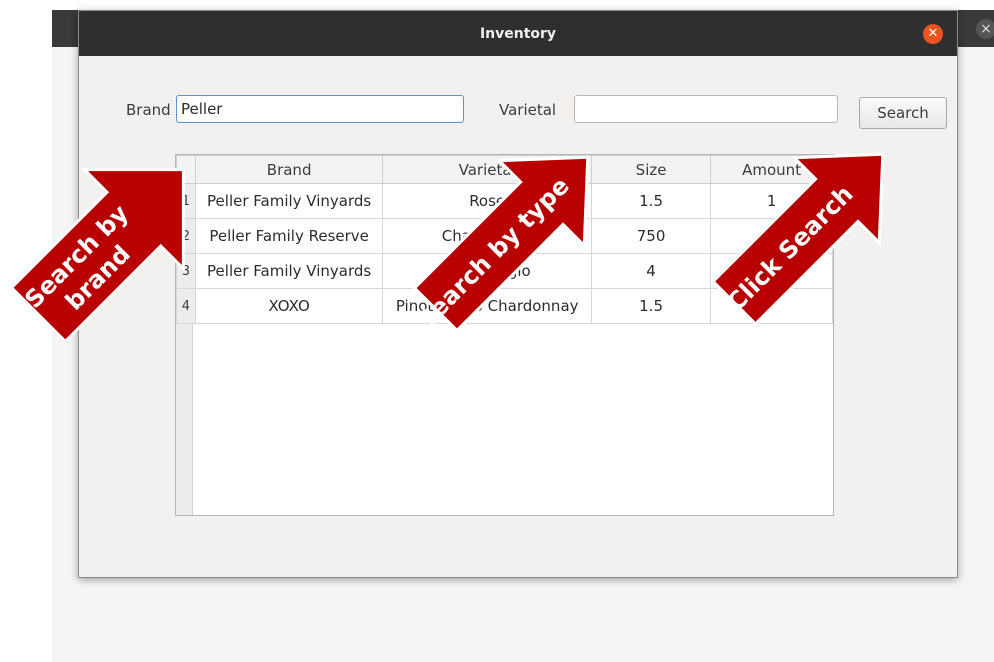 The image size is (994, 662). What do you see at coordinates (790, 248) in the screenshot?
I see `arrow-label: Click Search` at bounding box center [790, 248].